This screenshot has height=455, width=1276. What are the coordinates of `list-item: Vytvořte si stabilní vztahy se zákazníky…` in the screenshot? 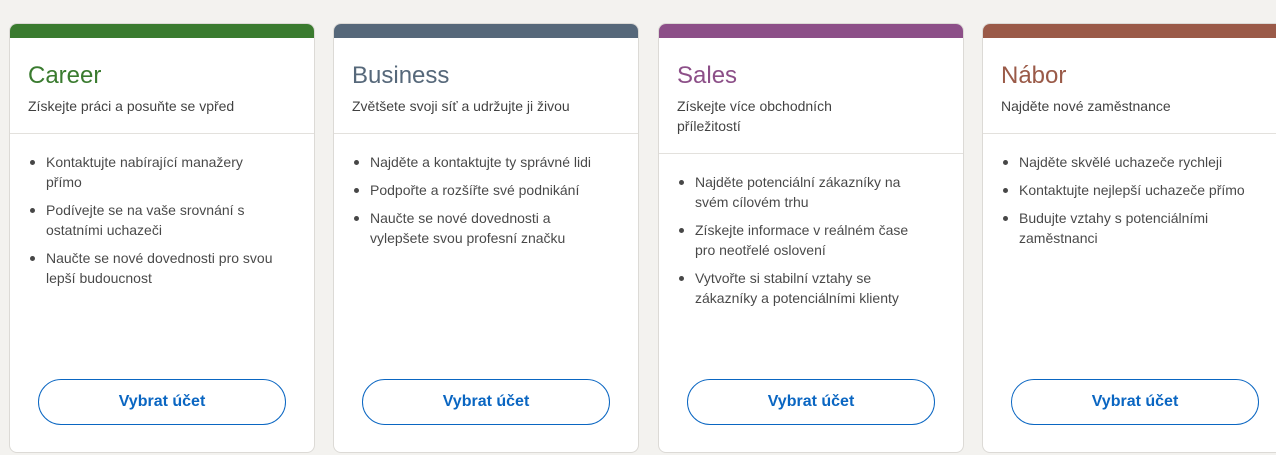 It's located at (801, 288).